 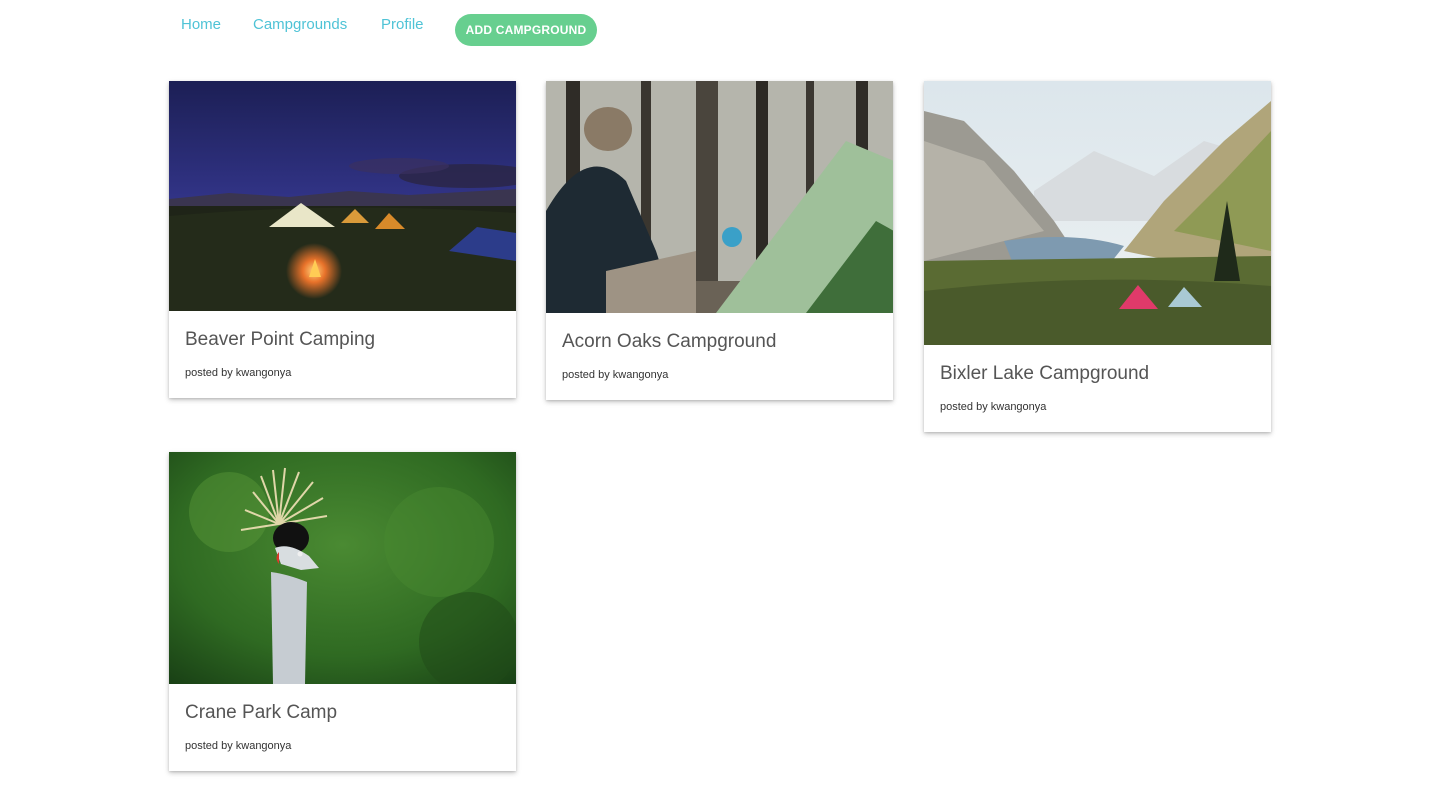 I want to click on mountain-lake-tents-photo, so click(x=1097, y=213).